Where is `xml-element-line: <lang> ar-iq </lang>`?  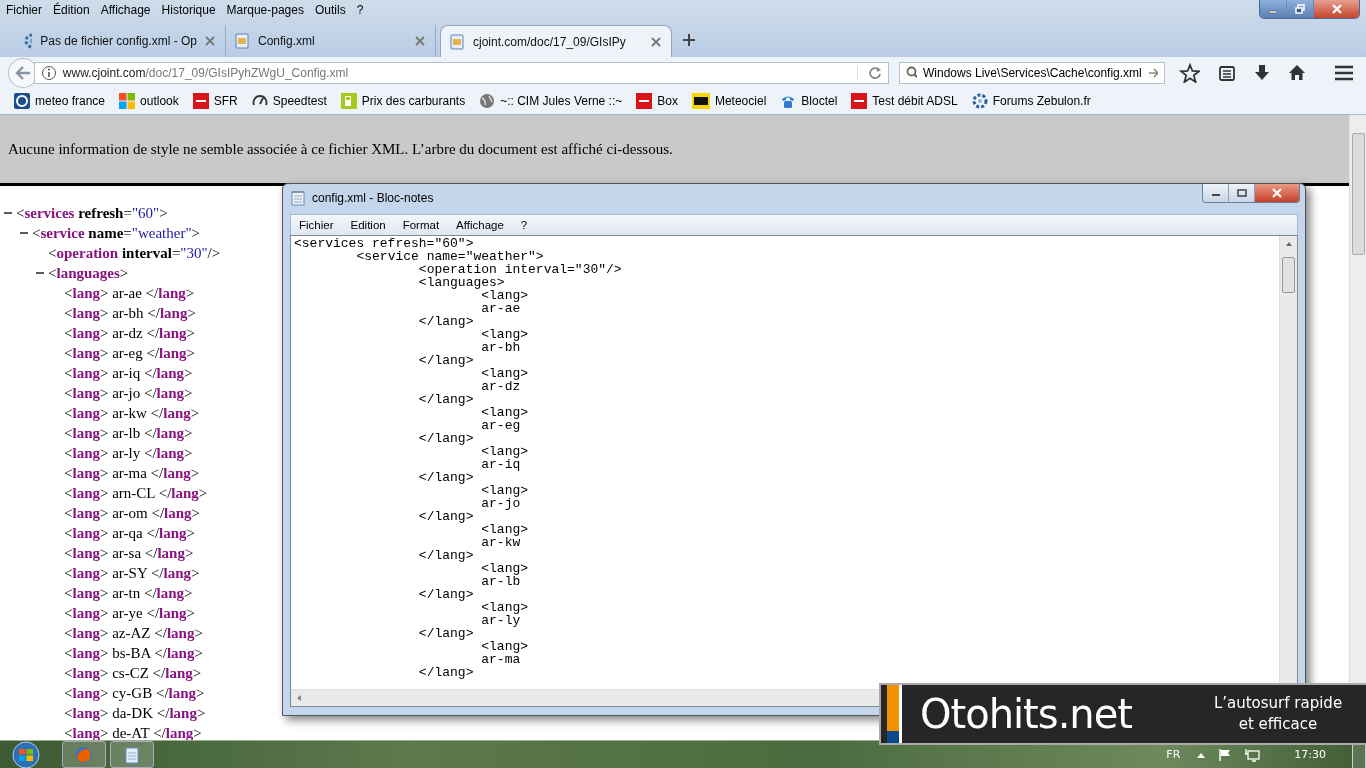
xml-element-line: <lang> ar-iq </lang> is located at coordinates (128, 373).